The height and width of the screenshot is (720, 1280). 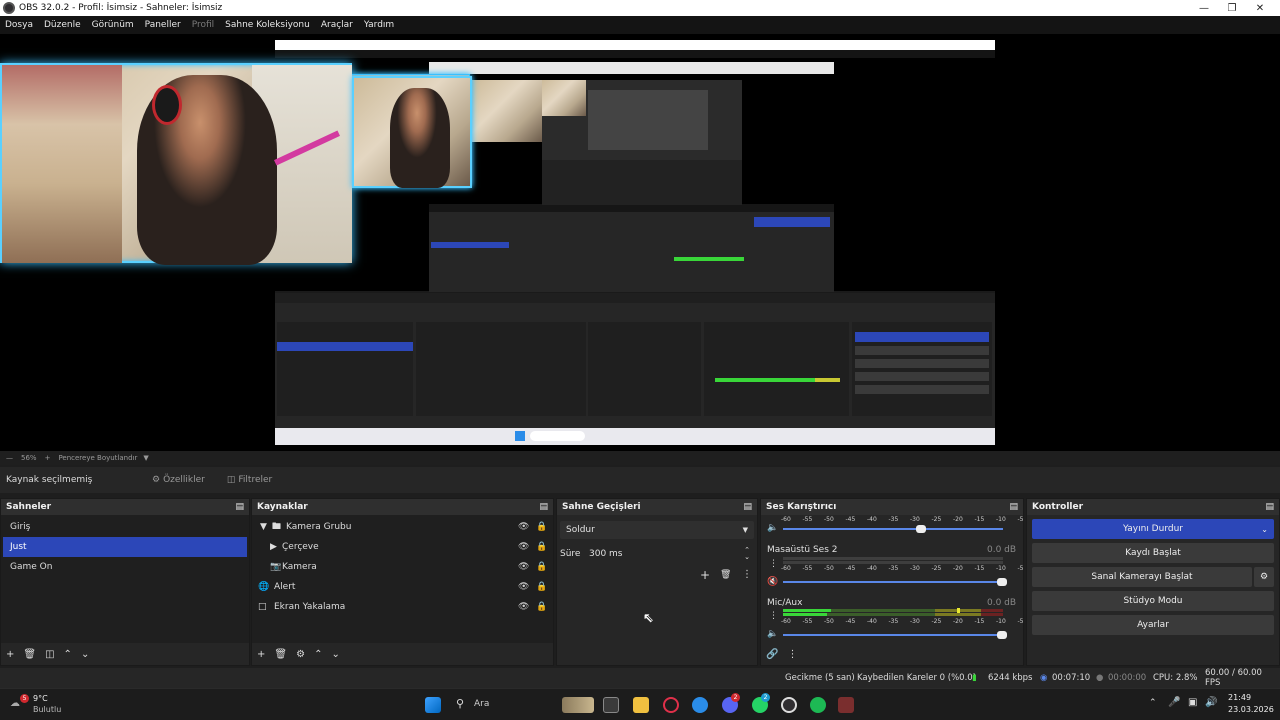 I want to click on menu-sahne-koleksiyonu: Sahne Koleksiyonu, so click(x=267, y=25).